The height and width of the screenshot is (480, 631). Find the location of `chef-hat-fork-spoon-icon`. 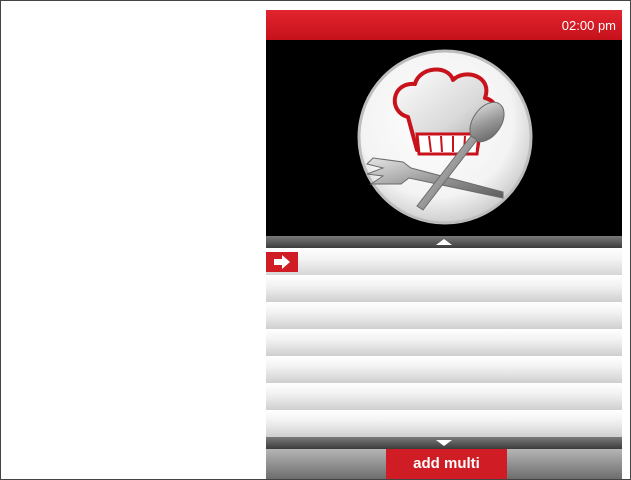

chef-hat-fork-spoon-icon is located at coordinates (445, 137).